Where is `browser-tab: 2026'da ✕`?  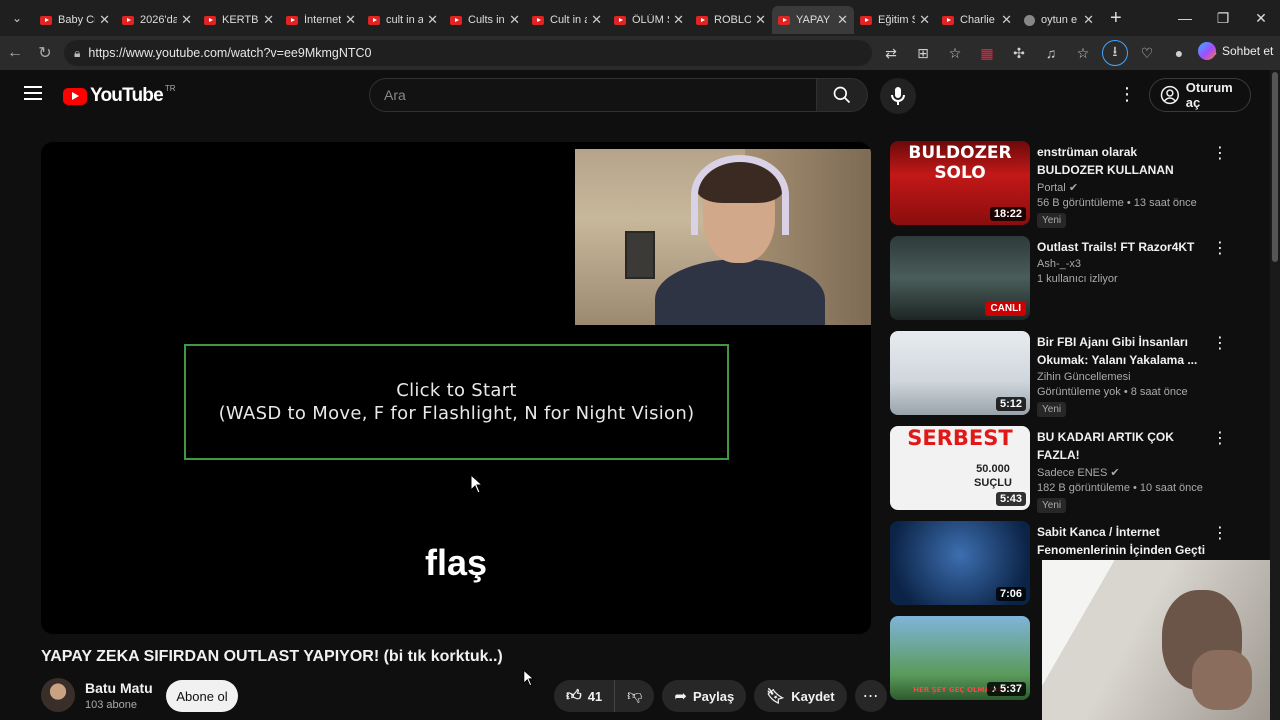 browser-tab: 2026'da ✕ is located at coordinates (157, 20).